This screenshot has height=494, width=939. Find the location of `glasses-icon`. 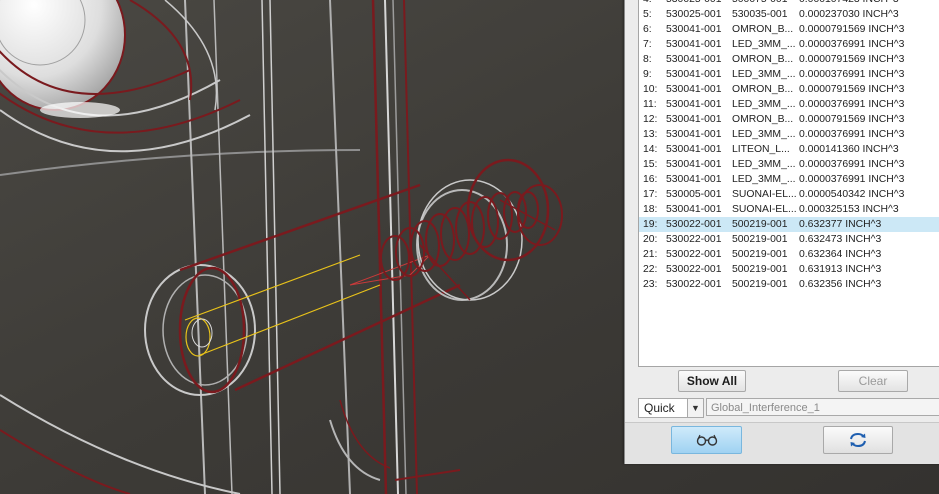

glasses-icon is located at coordinates (706, 440).